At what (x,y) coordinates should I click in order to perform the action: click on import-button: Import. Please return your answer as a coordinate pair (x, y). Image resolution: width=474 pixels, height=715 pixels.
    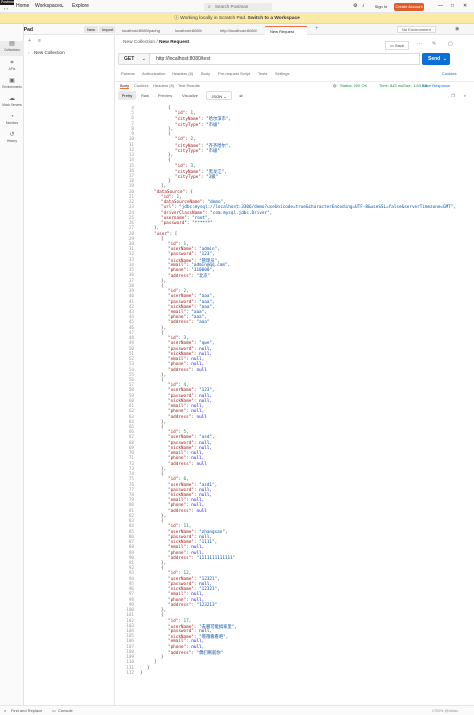
    Looking at the image, I should click on (108, 29).